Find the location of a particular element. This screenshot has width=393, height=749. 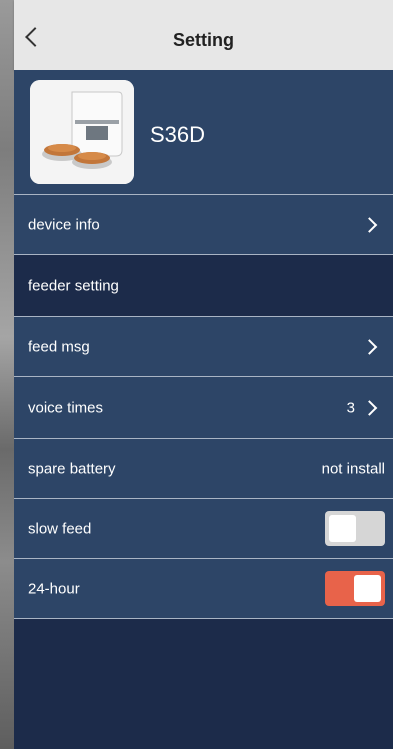

page-title: Setting is located at coordinates (203, 40).